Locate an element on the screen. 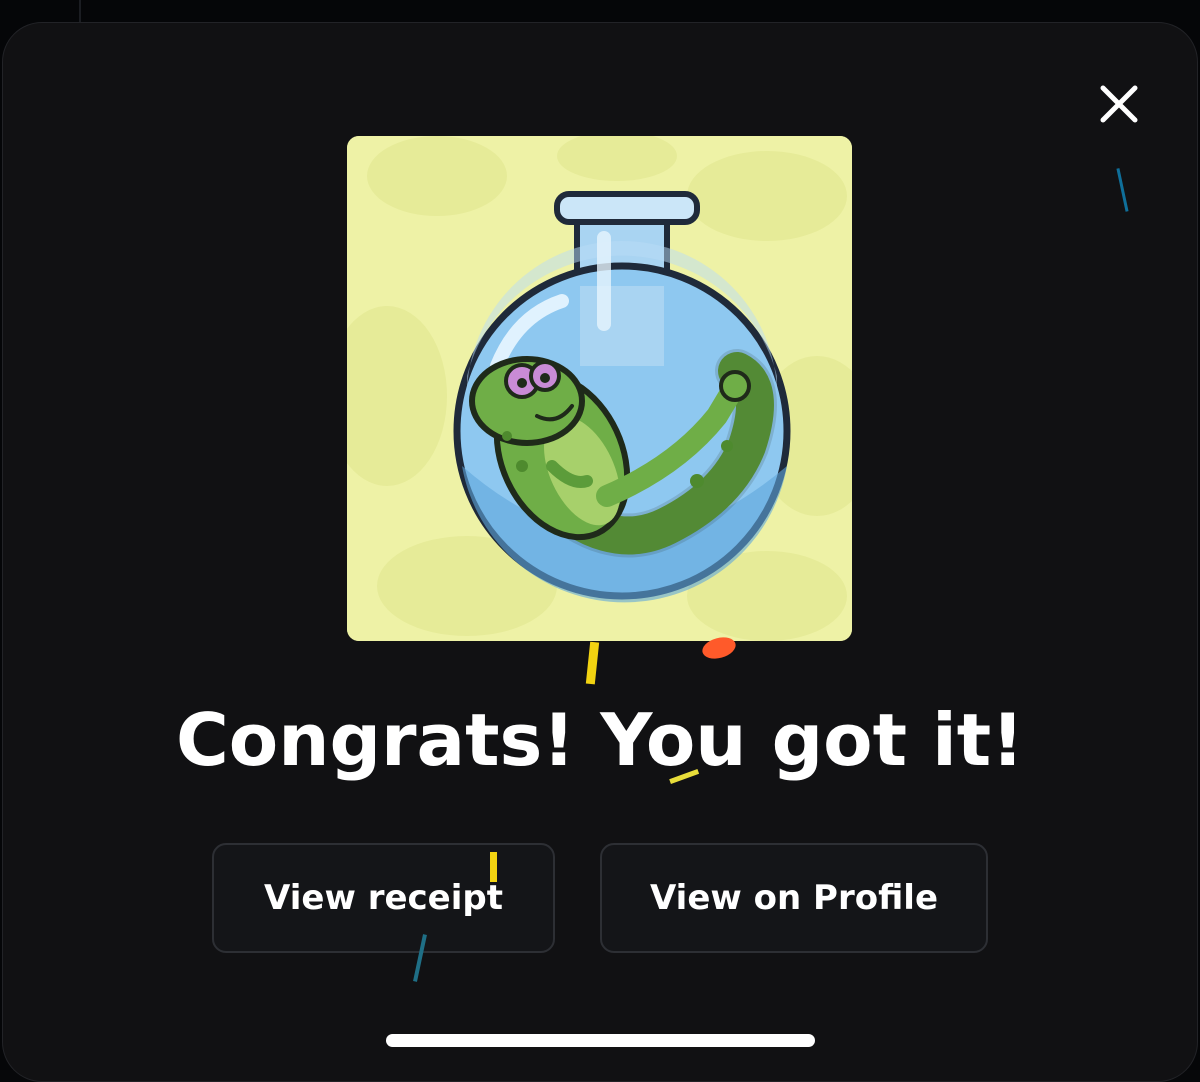 The image size is (1200, 1082). backdrop-divider is located at coordinates (80, 11).